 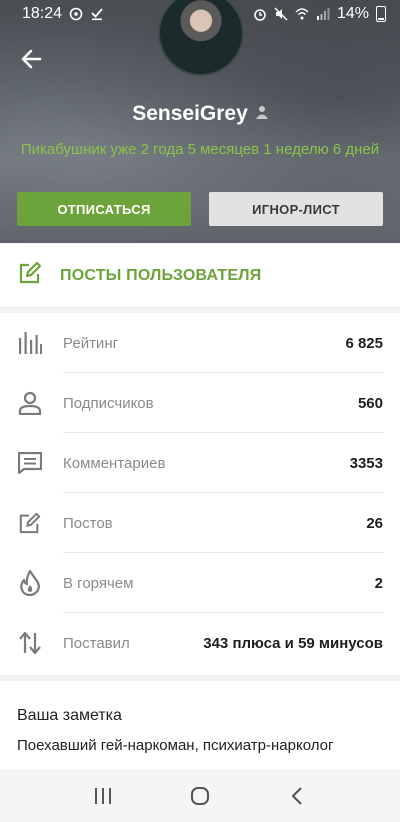 I want to click on stat-row-votes: Поставил 343 плюса и 59 минусов, so click(x=200, y=643).